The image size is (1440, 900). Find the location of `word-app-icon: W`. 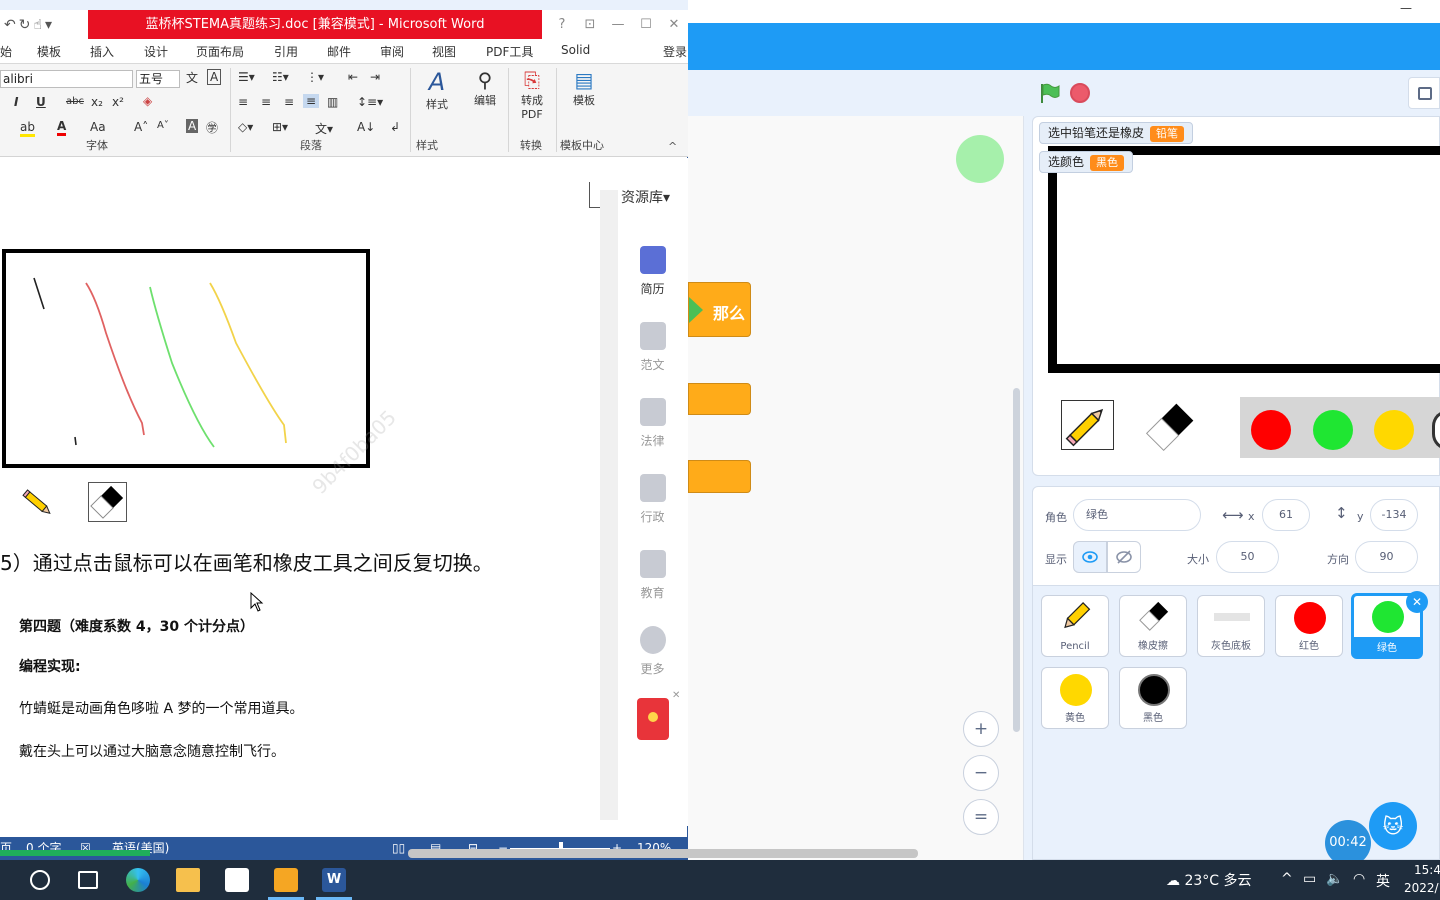

word-app-icon: W is located at coordinates (334, 880).